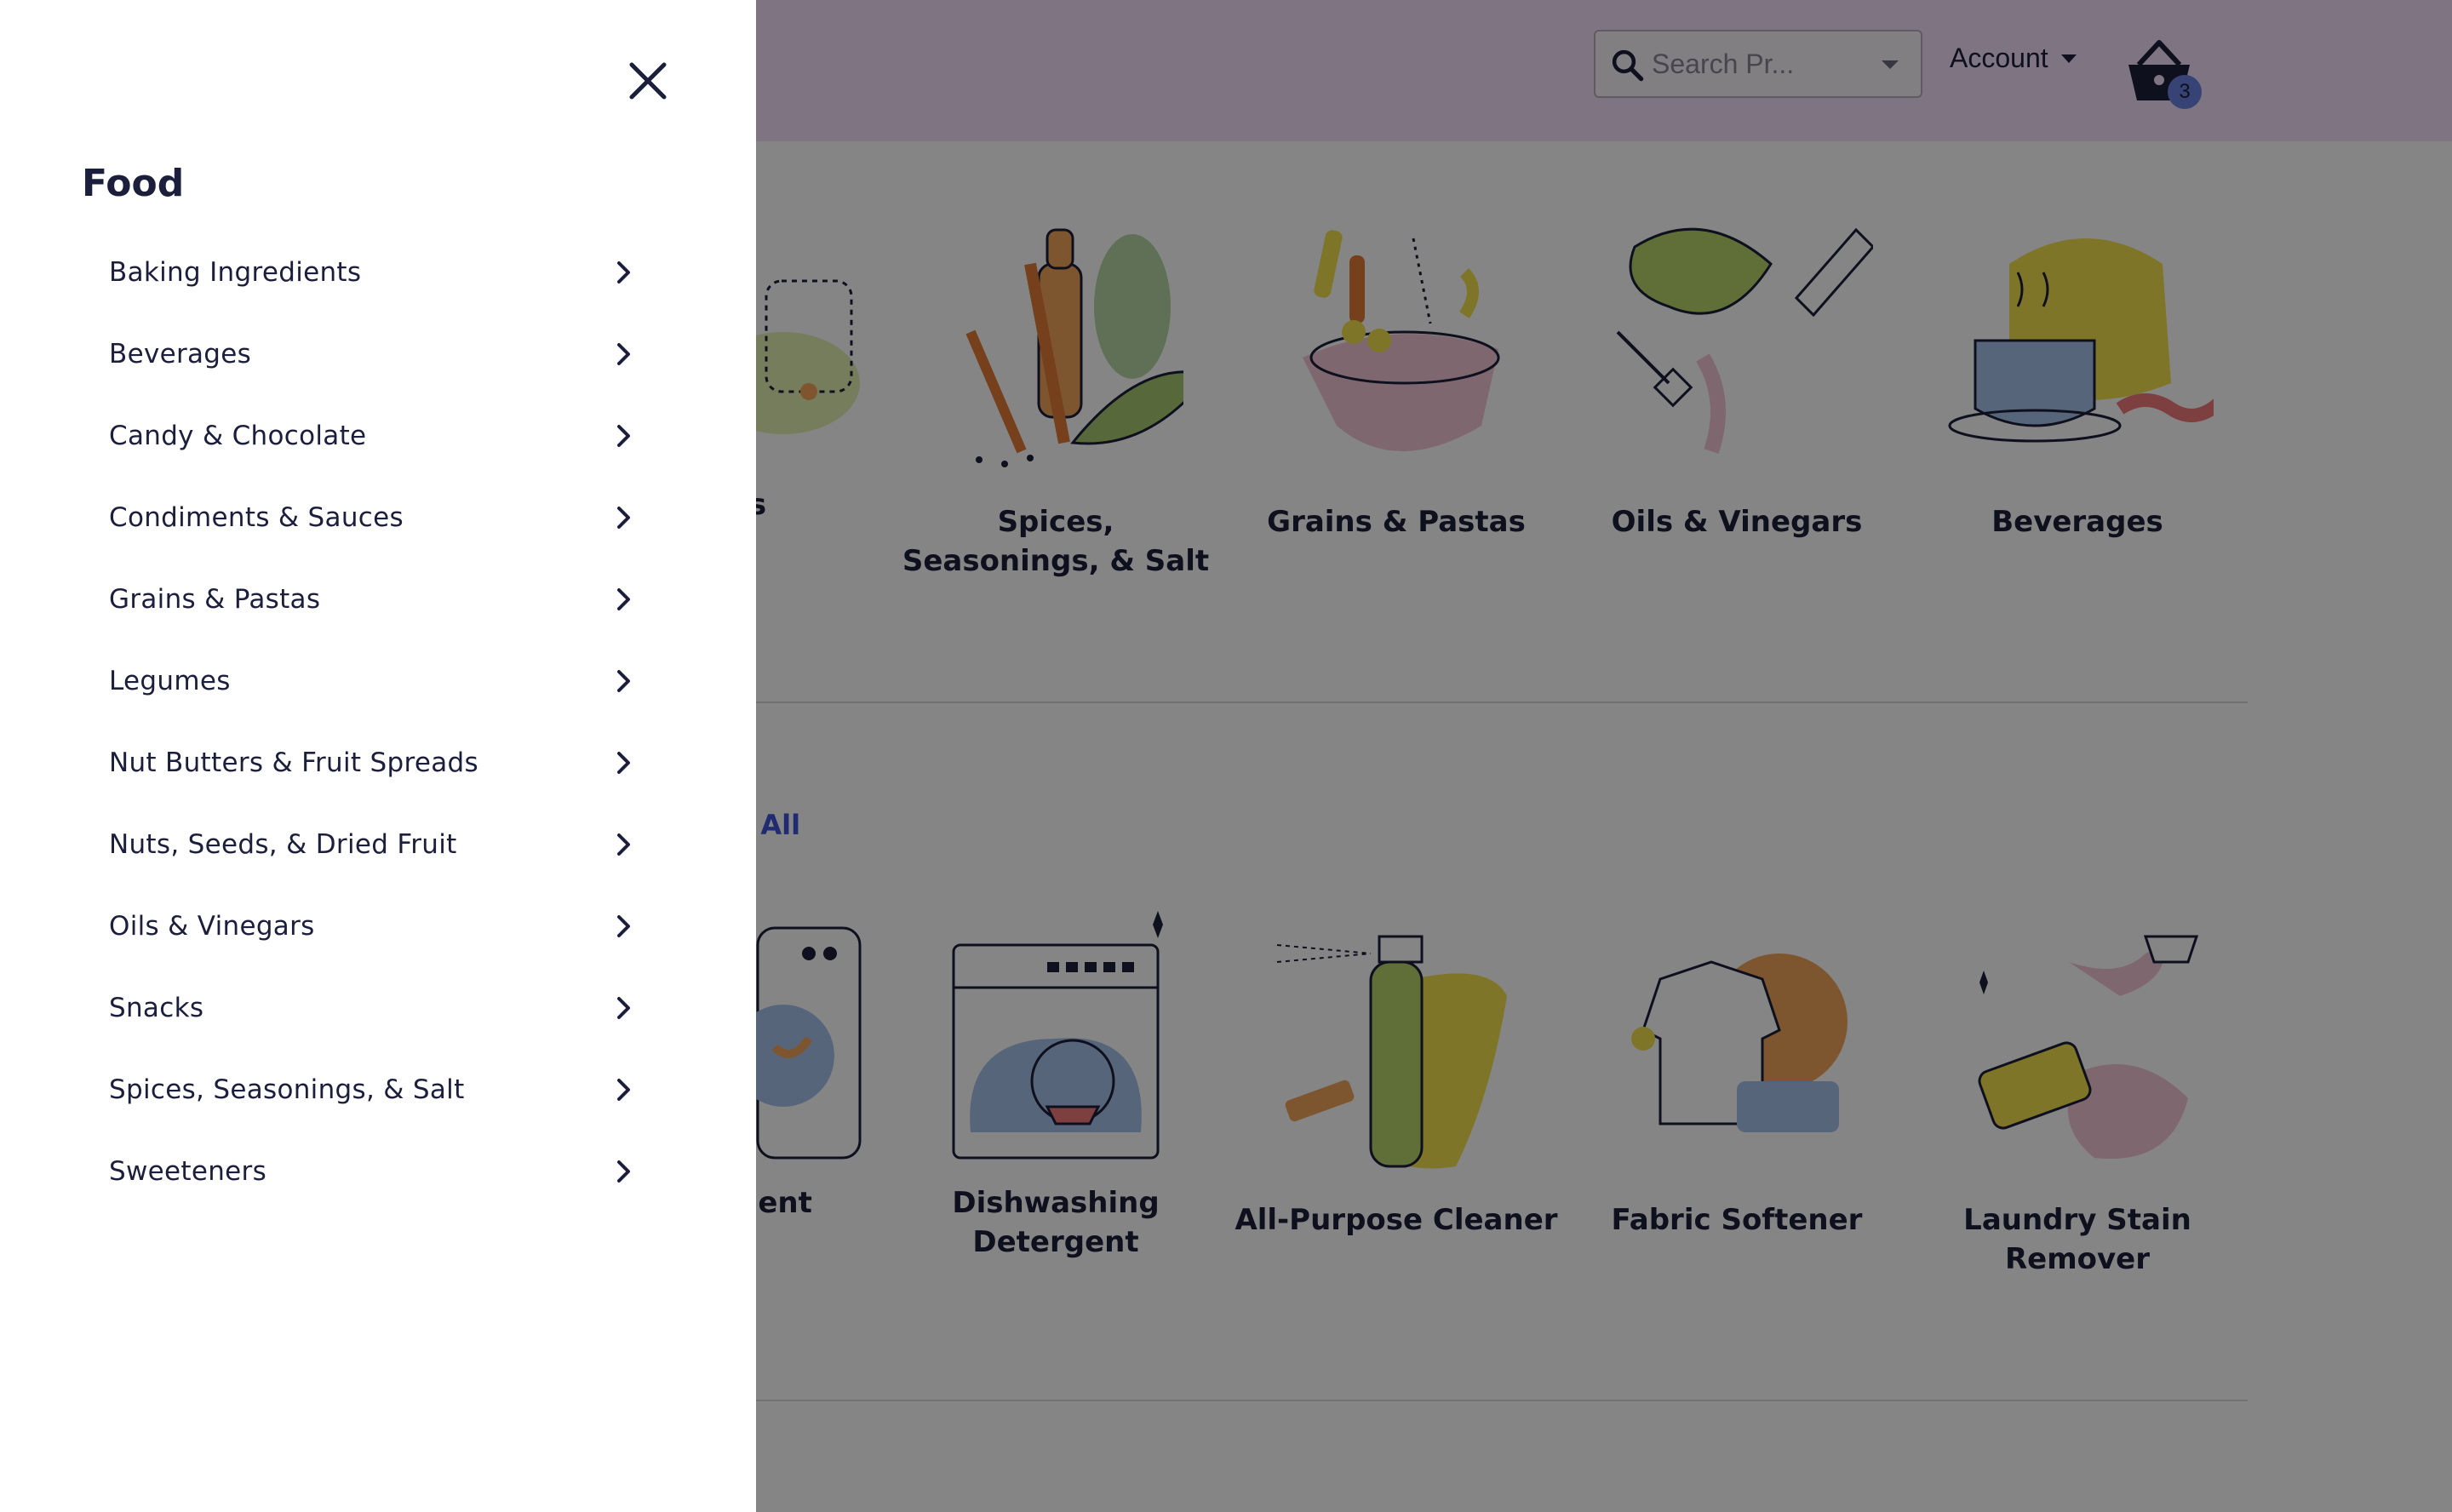  What do you see at coordinates (371, 1171) in the screenshot?
I see `category-menu-item: Sweeteners` at bounding box center [371, 1171].